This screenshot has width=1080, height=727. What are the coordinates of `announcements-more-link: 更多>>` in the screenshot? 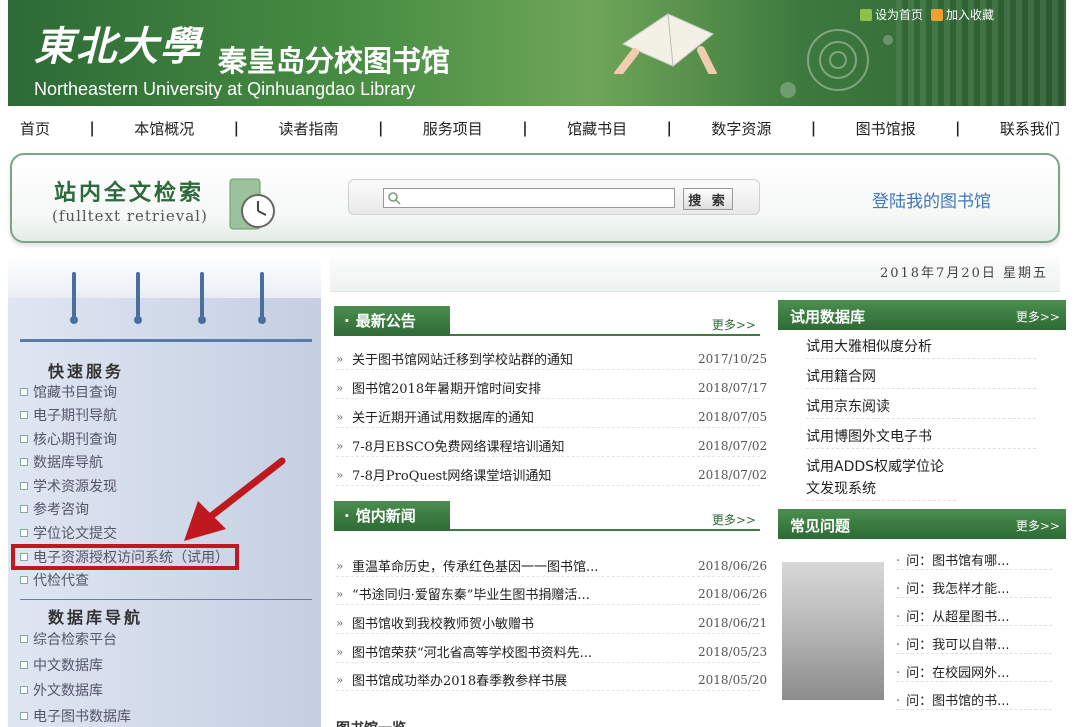 It's located at (734, 324).